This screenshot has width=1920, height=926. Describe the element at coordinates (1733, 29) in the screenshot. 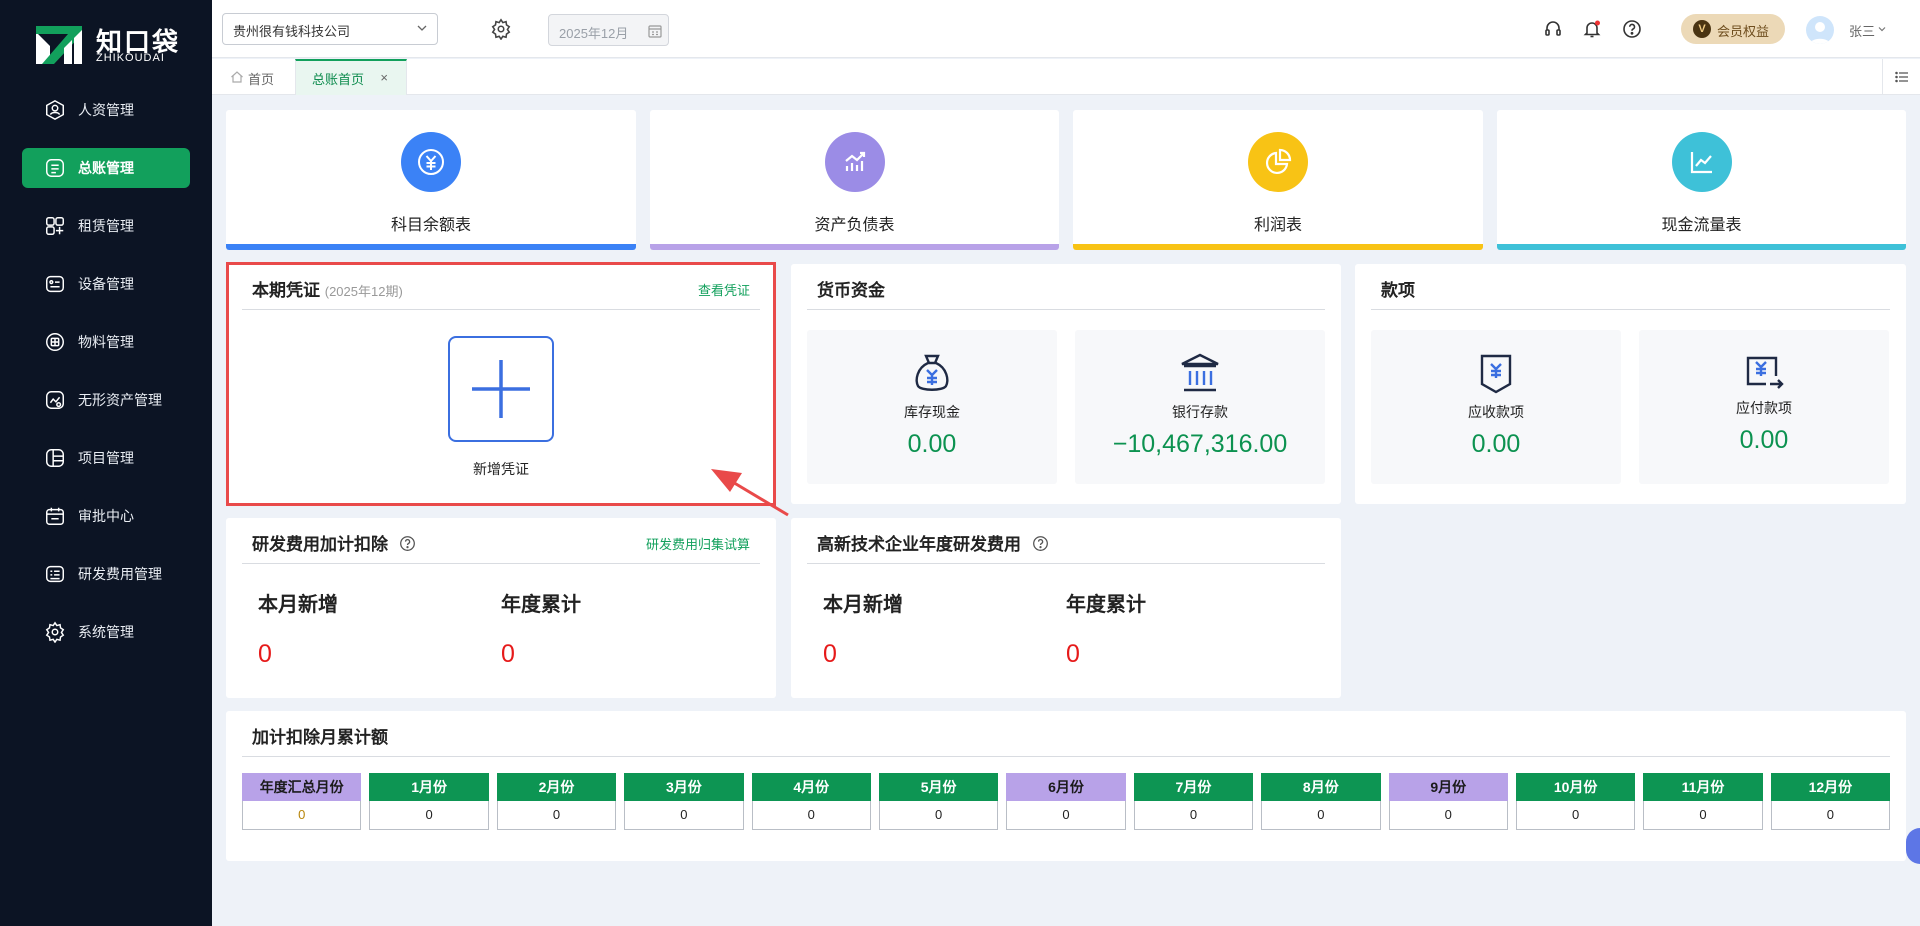

I see `vip-benefits-button: V 会员权益` at that location.